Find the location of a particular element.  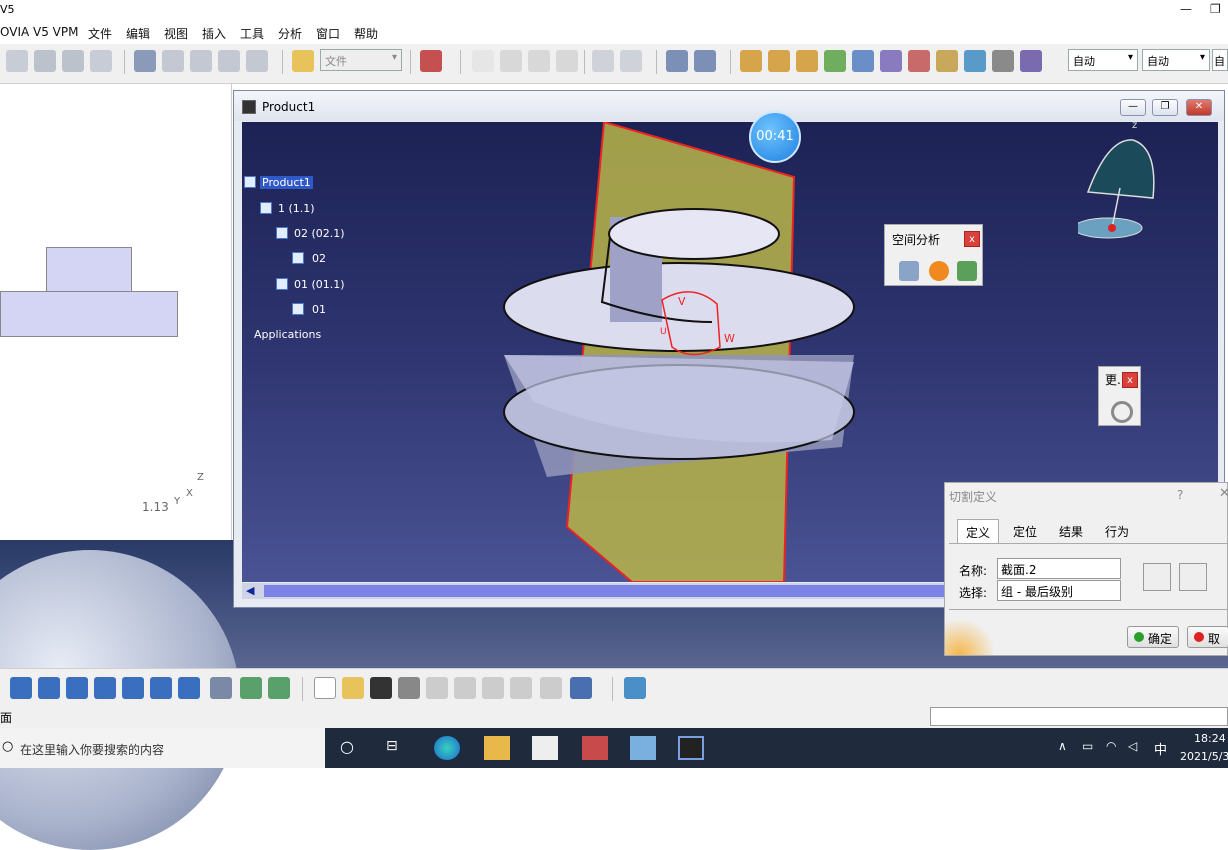

plane-orientation-icon is located at coordinates (1157, 577).